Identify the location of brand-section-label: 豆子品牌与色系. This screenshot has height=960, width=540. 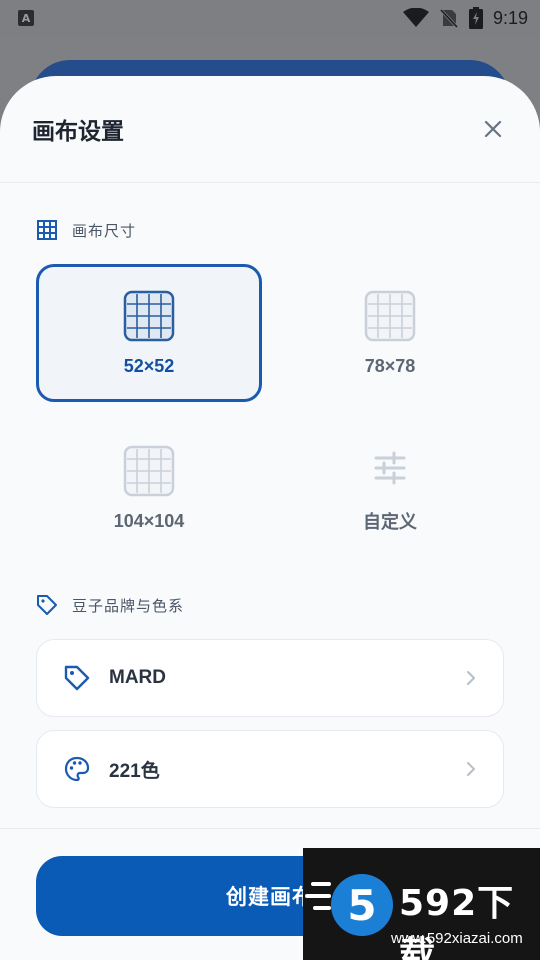
(110, 605).